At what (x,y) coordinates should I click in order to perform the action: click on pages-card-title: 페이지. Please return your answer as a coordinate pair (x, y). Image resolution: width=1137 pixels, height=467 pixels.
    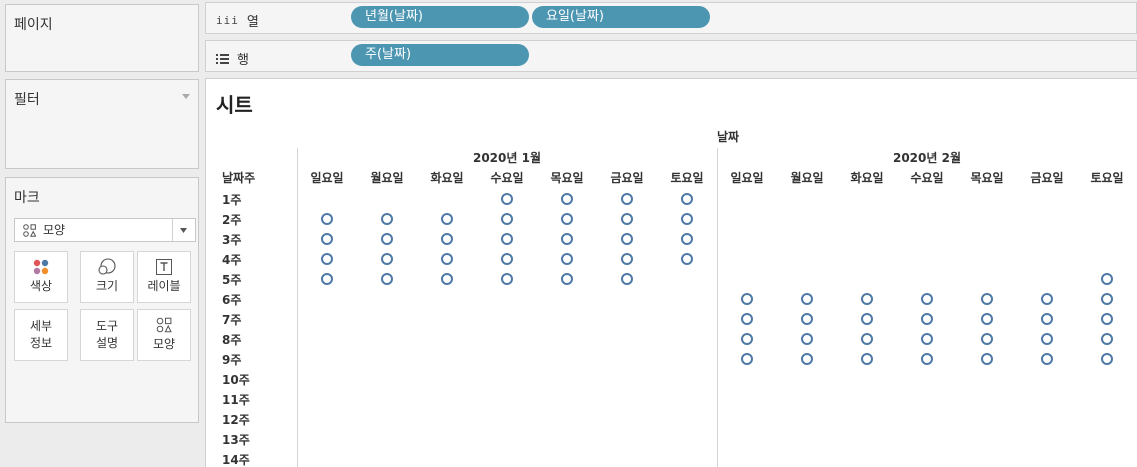
    Looking at the image, I should click on (33, 25).